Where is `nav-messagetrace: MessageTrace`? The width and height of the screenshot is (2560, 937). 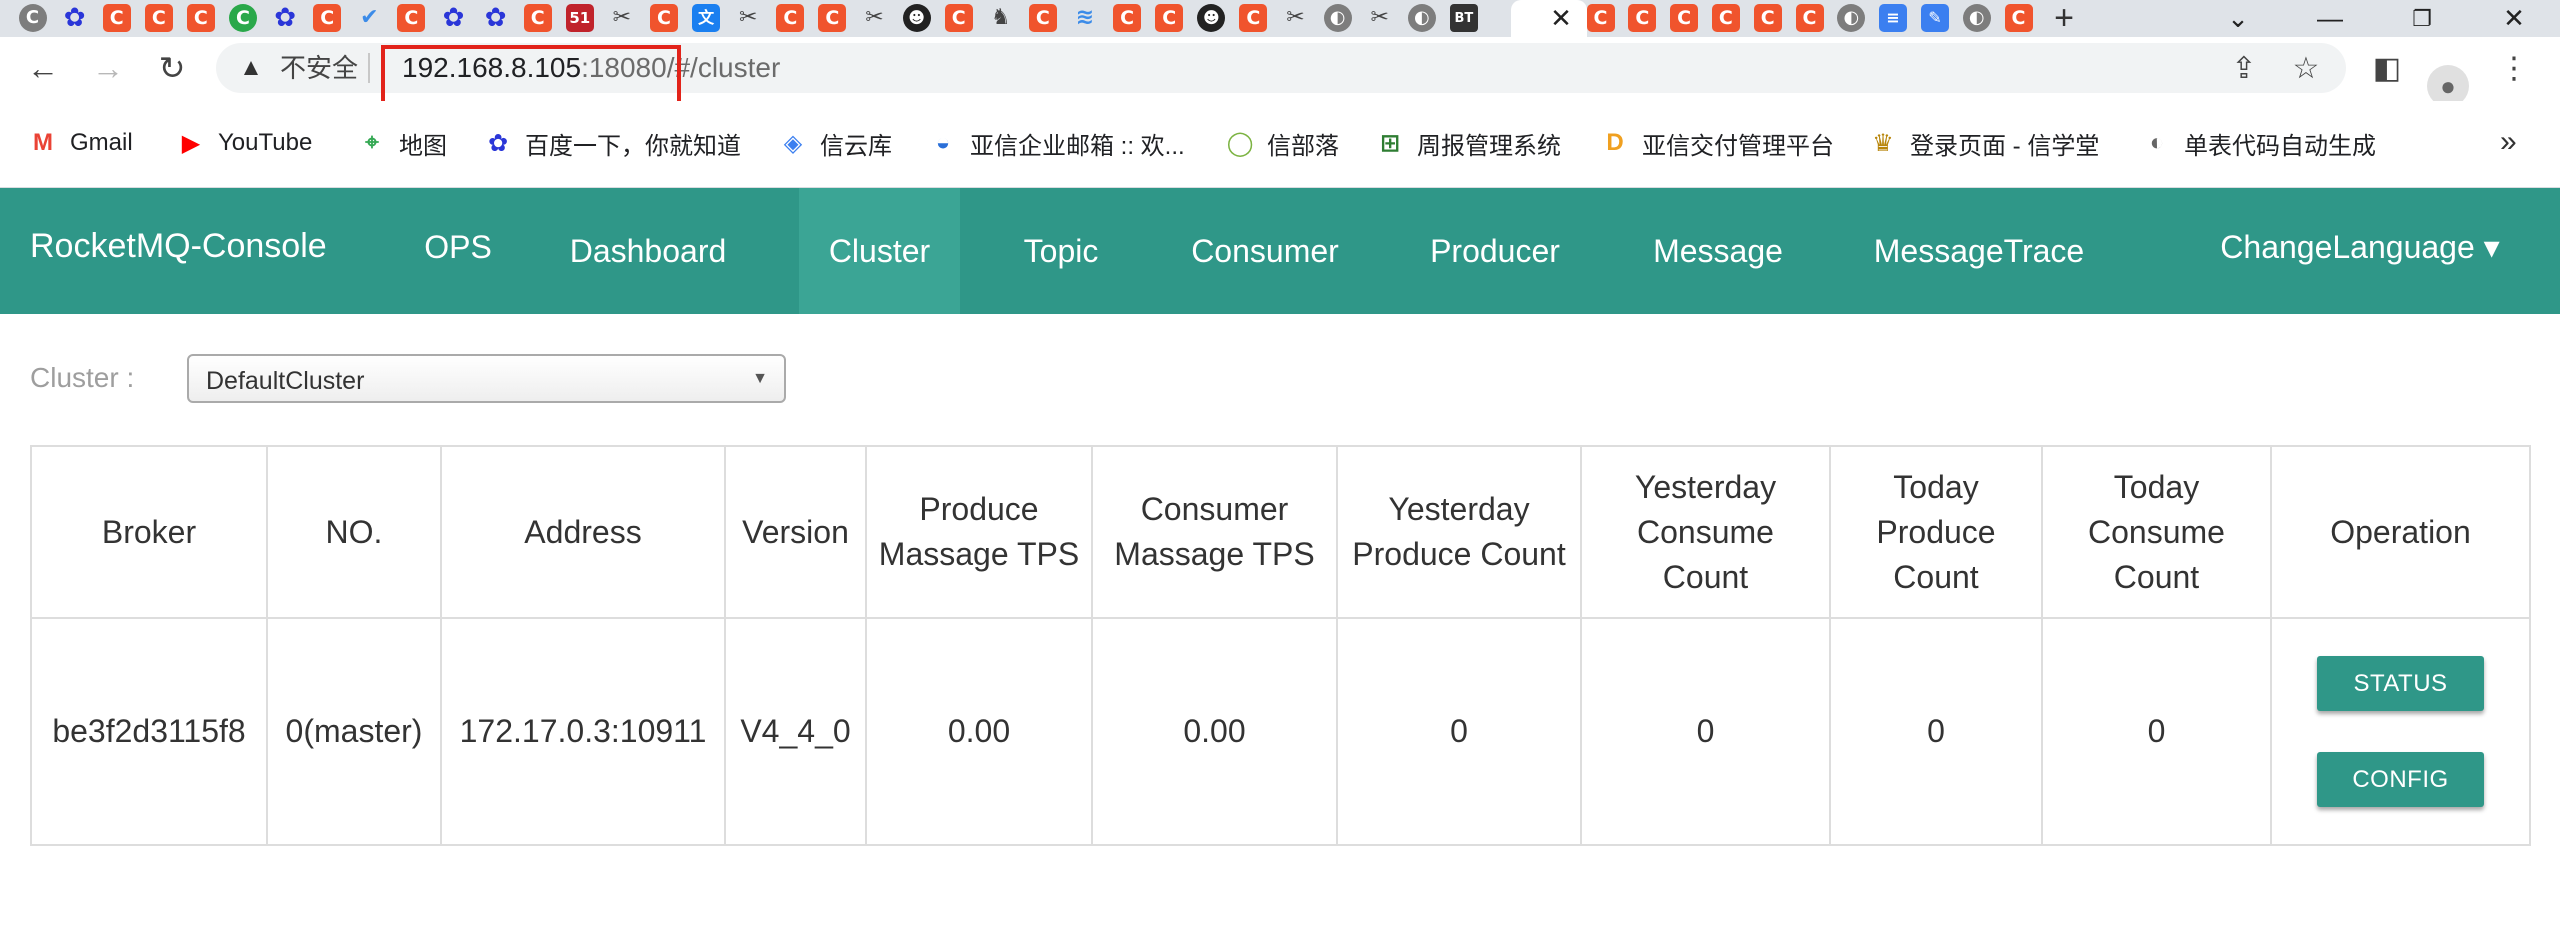
nav-messagetrace: MessageTrace is located at coordinates (1979, 251).